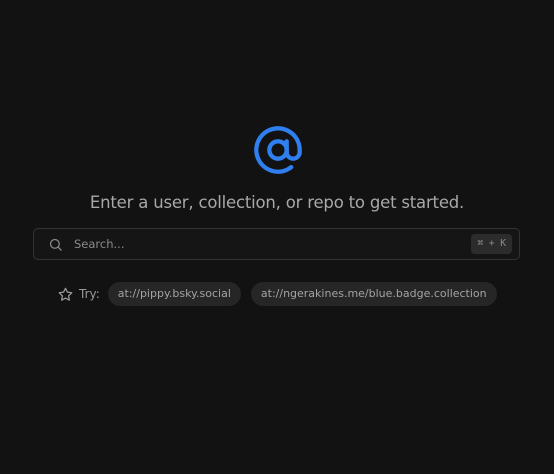 The image size is (554, 474). Describe the element at coordinates (174, 294) in the screenshot. I see `suggestion-chip-pippy: at://pippy.bsky.social` at that location.